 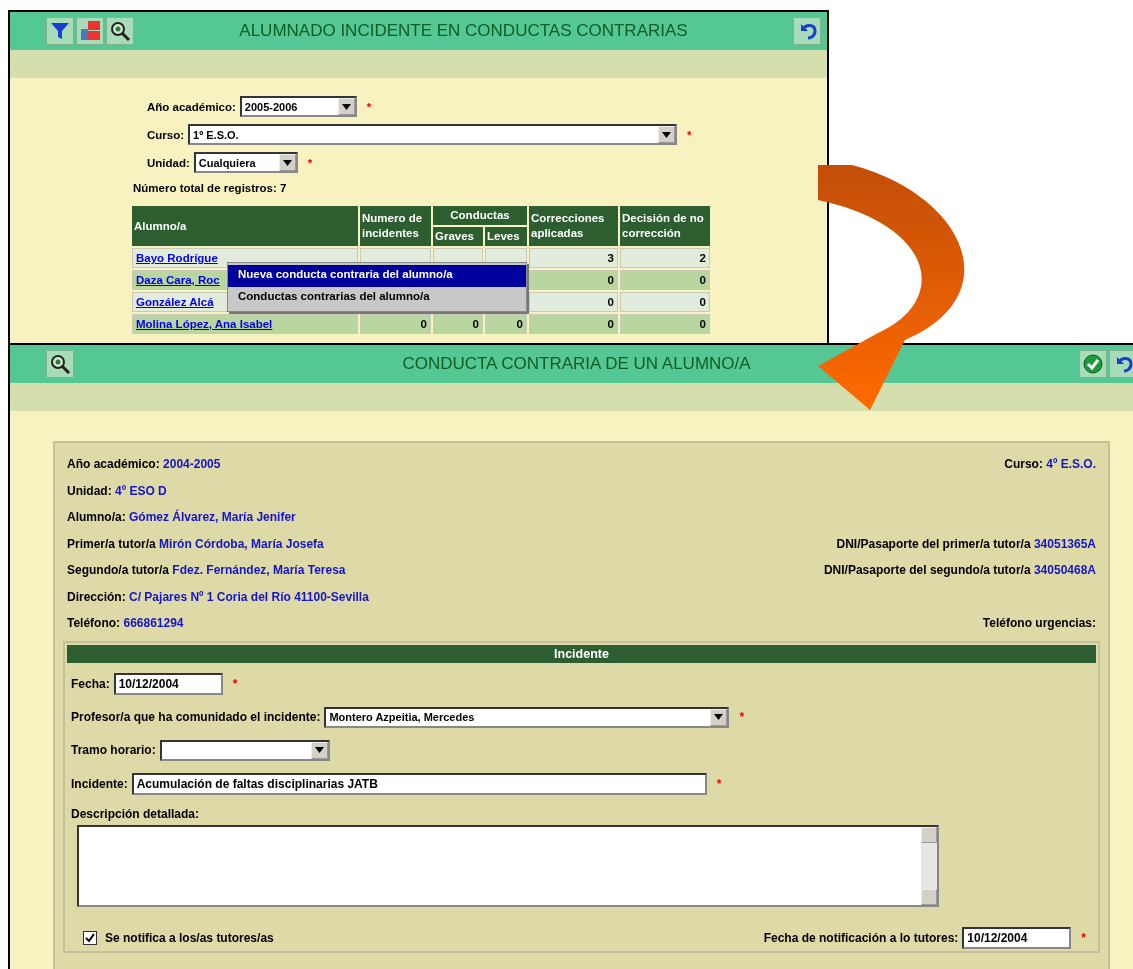 I want to click on table-cell: 3, so click(x=573, y=258).